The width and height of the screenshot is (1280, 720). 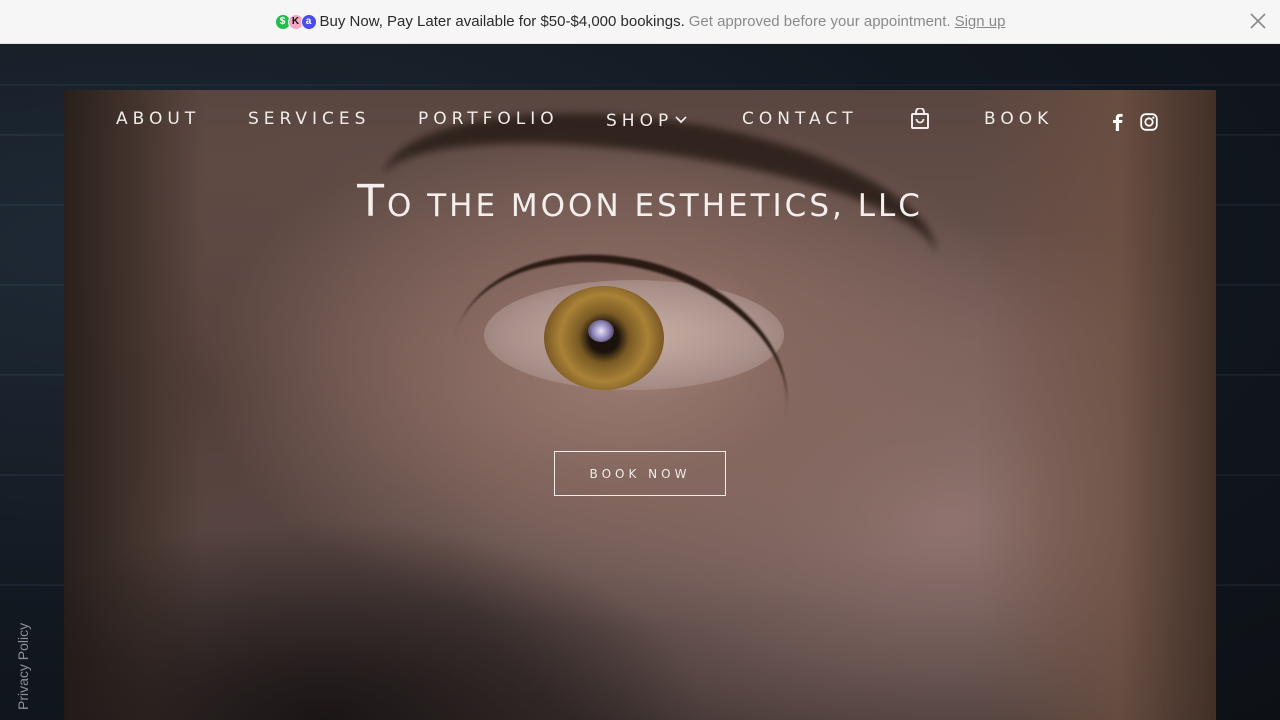 I want to click on promo-sub-text: Get approved before your appointment., so click(x=819, y=21).